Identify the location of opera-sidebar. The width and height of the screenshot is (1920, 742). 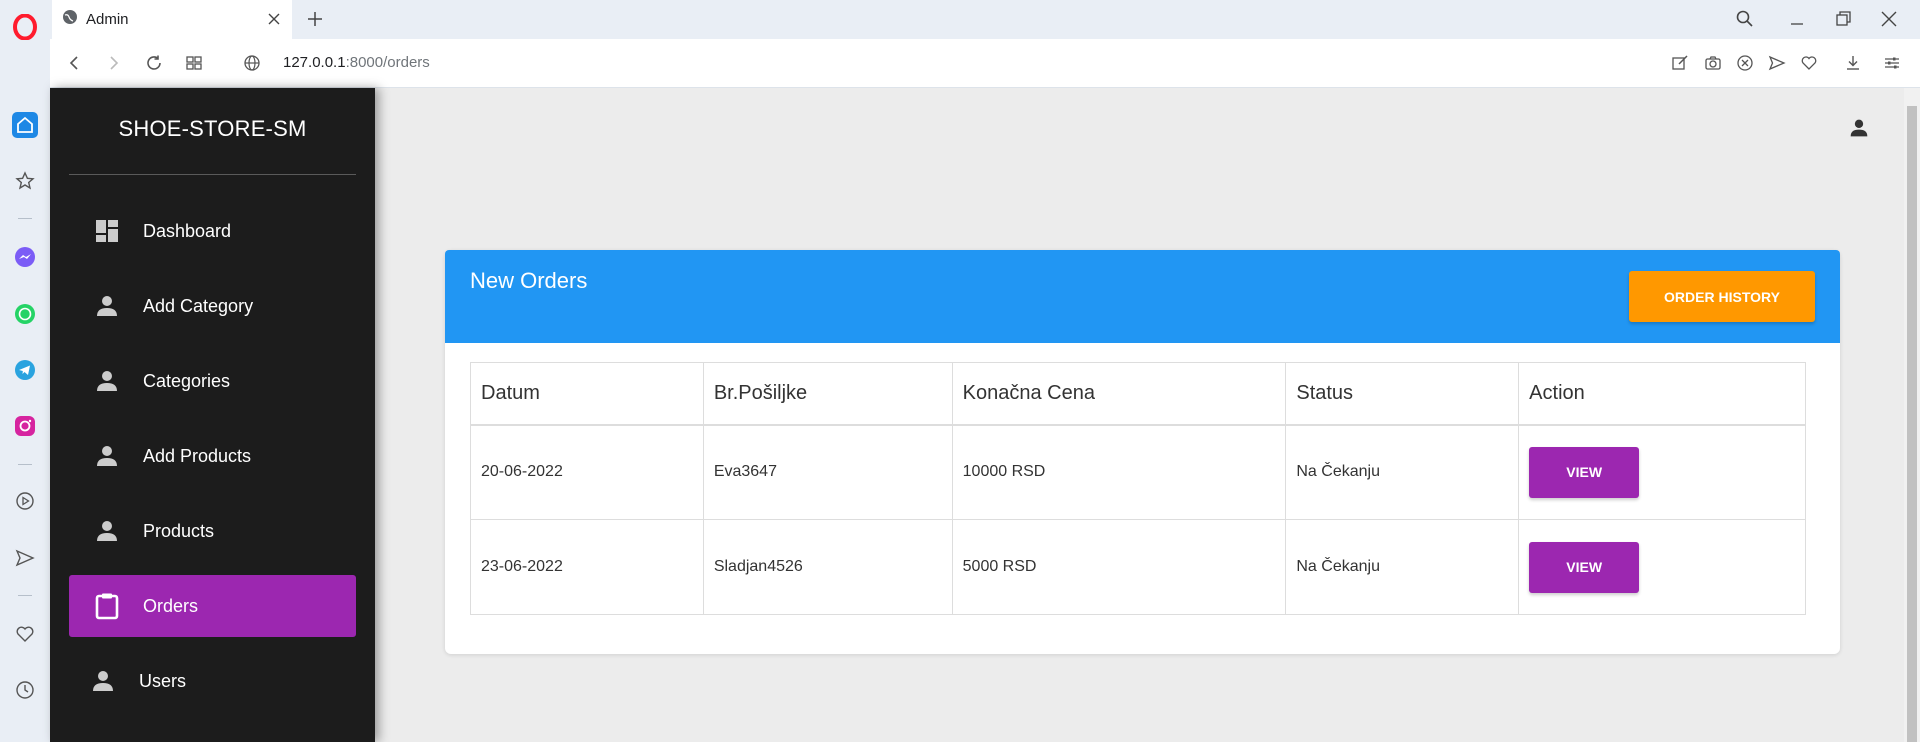
(25, 371).